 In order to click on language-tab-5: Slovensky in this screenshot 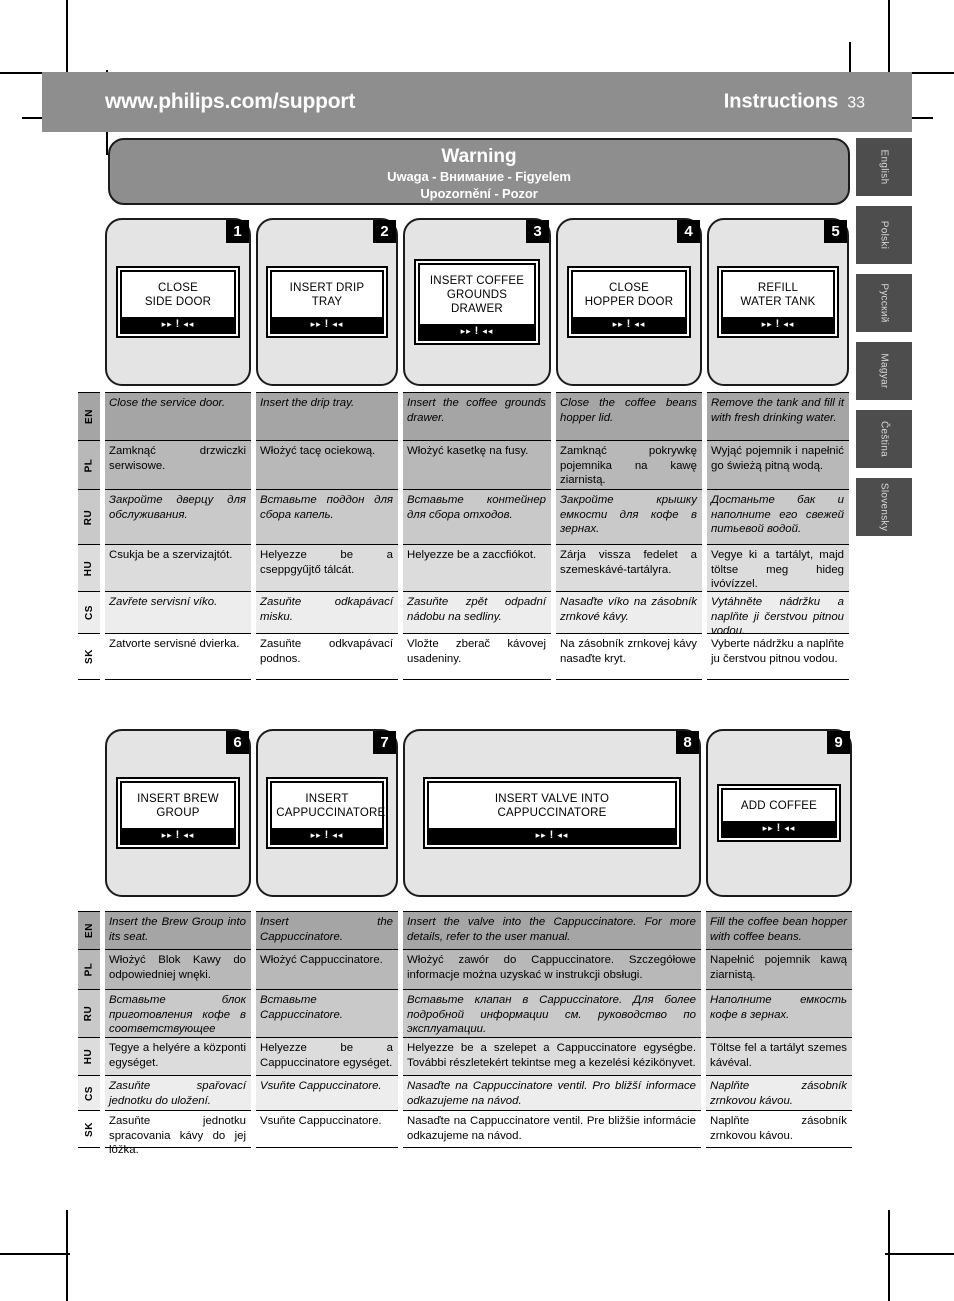, I will do `click(884, 507)`.